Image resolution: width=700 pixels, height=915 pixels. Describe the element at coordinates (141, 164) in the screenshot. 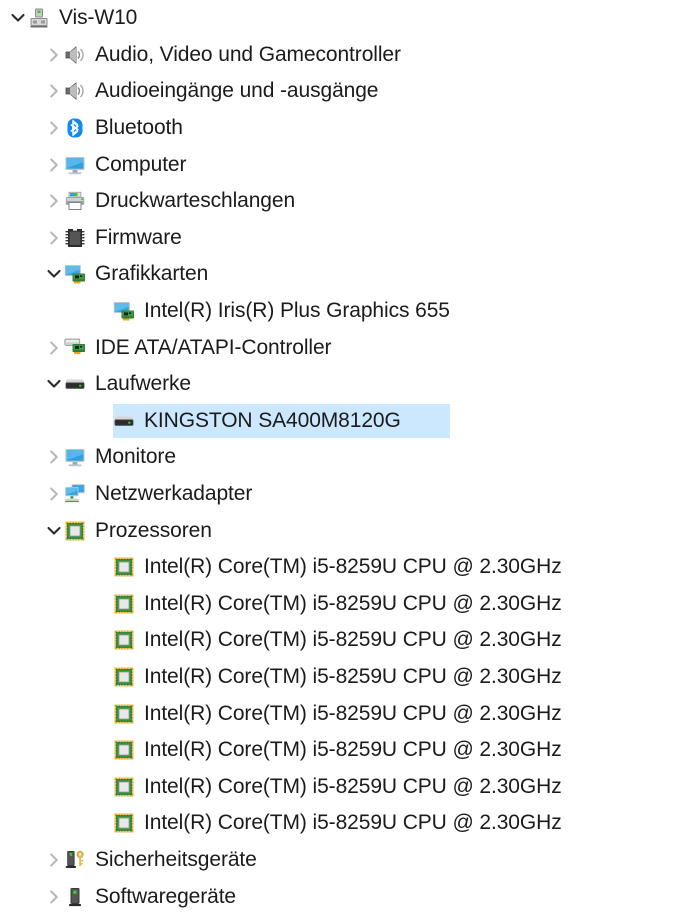

I see `tree-item-label: Computer` at that location.